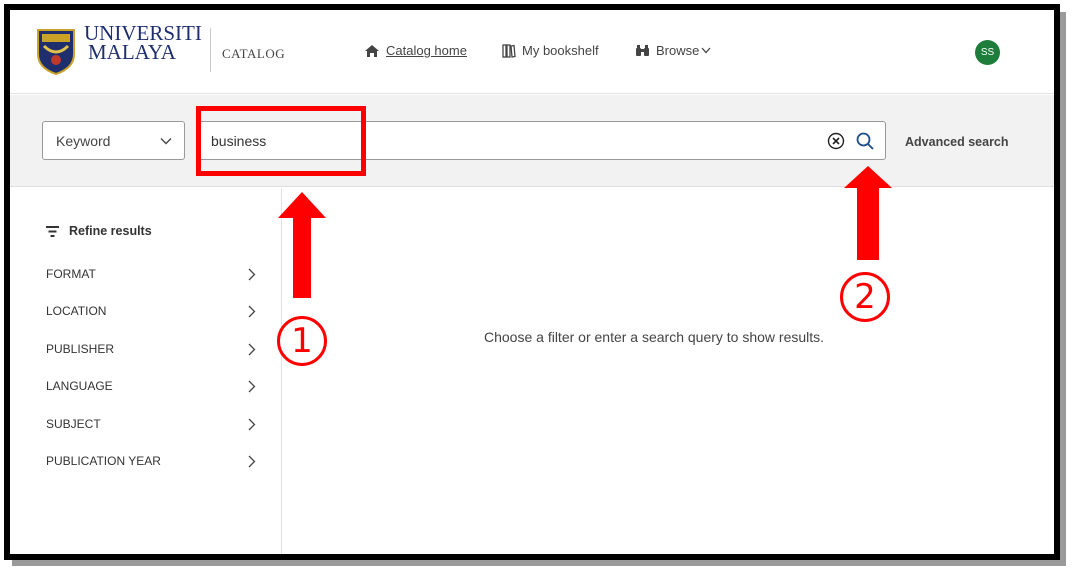  What do you see at coordinates (836, 141) in the screenshot?
I see `clear-search-icon` at bounding box center [836, 141].